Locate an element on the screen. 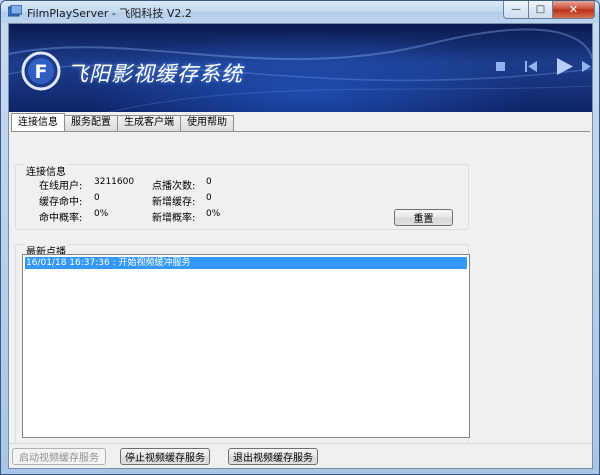  window-title: FilmPlayServer - 飞阳科技 V2.2 is located at coordinates (109, 13).